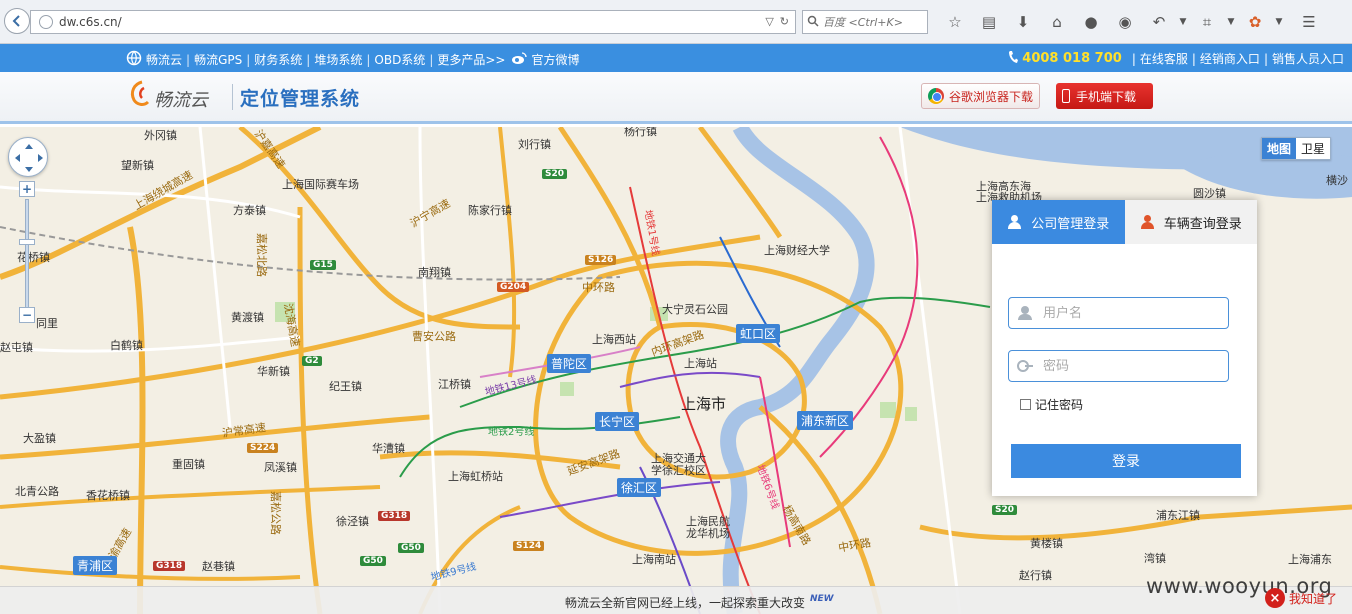  I want to click on map-place: 重固镇, so click(188, 464).